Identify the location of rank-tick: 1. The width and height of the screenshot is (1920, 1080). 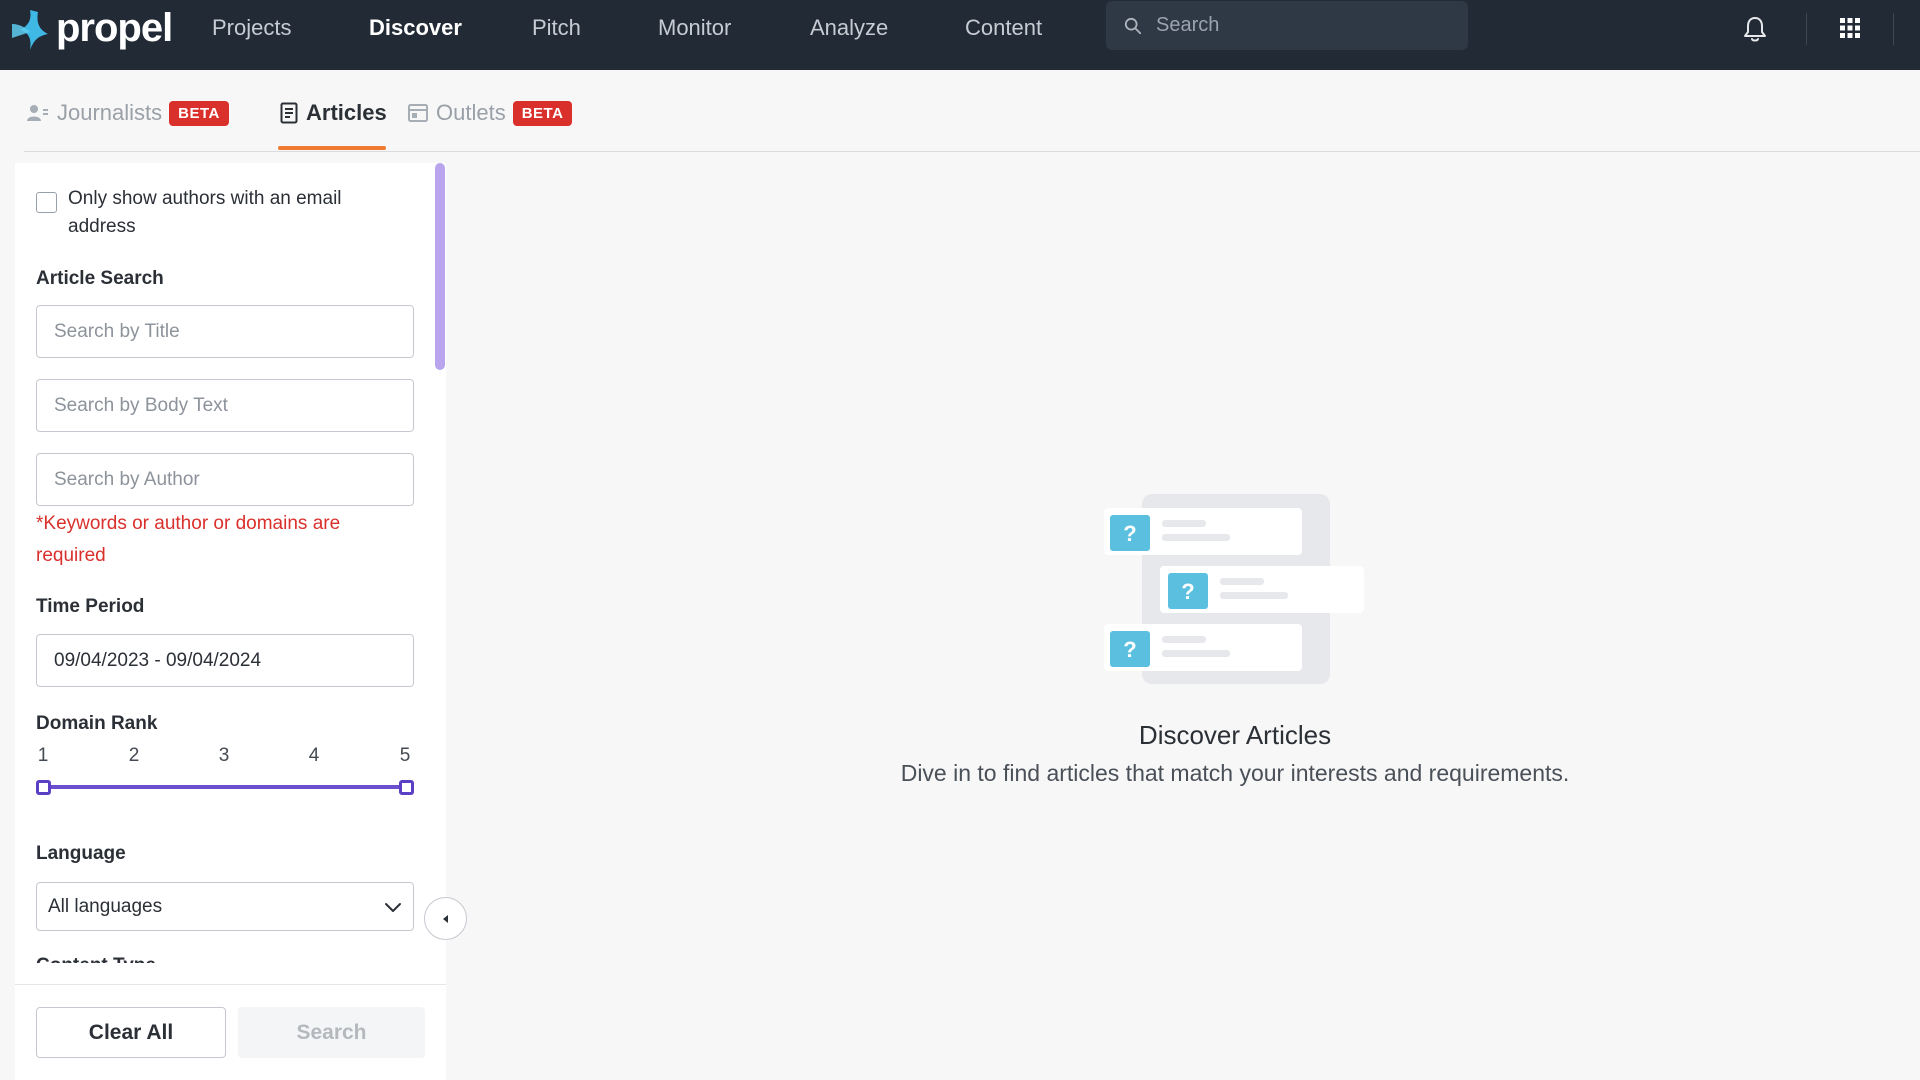
(43, 755).